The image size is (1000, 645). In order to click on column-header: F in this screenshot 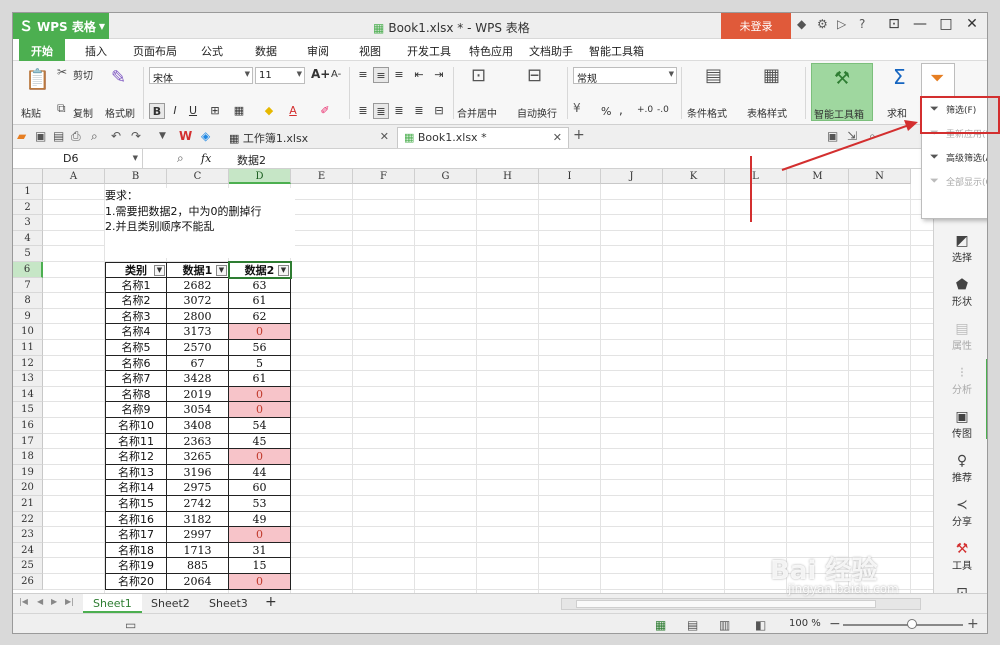, I will do `click(384, 176)`.